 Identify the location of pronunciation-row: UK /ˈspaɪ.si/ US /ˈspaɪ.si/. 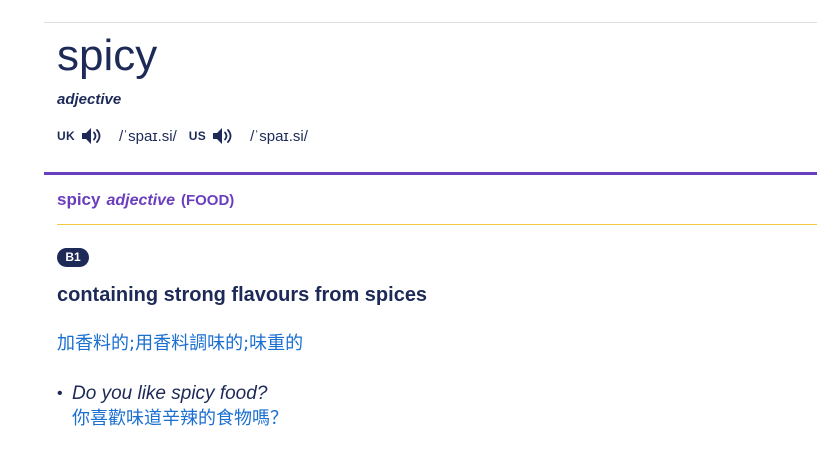
(188, 136).